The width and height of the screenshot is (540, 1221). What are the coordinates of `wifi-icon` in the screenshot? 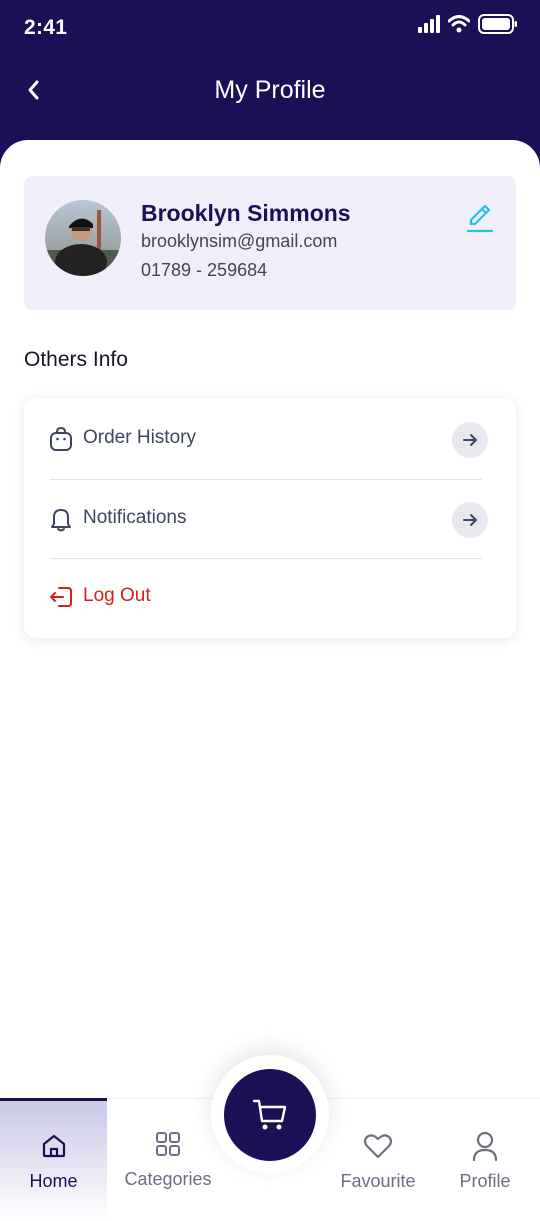 It's located at (459, 26).